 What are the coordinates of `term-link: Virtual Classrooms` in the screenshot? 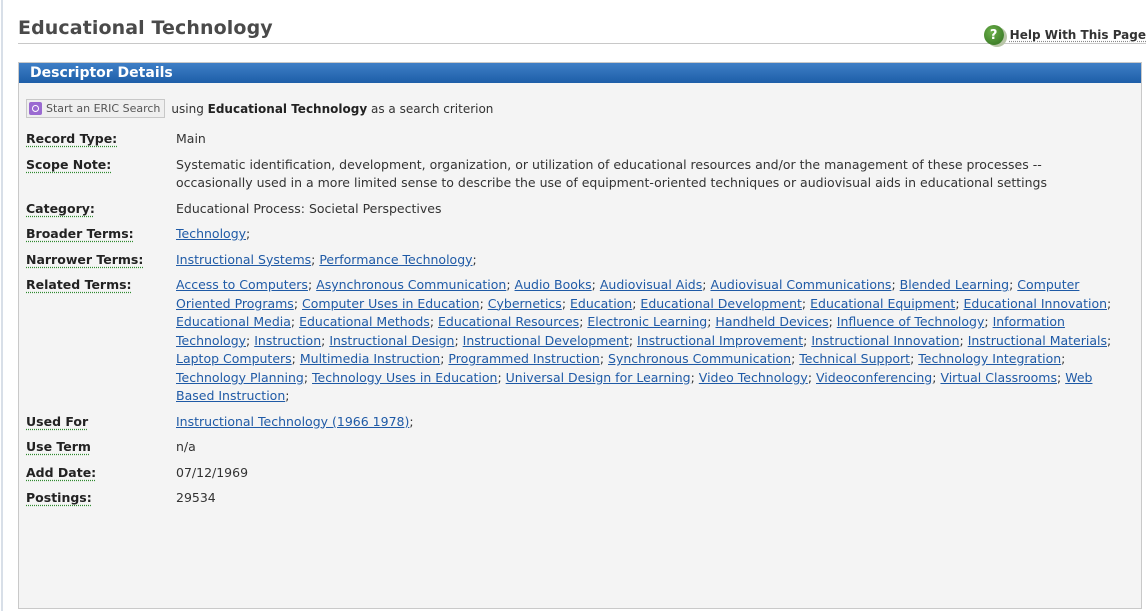 It's located at (998, 377).